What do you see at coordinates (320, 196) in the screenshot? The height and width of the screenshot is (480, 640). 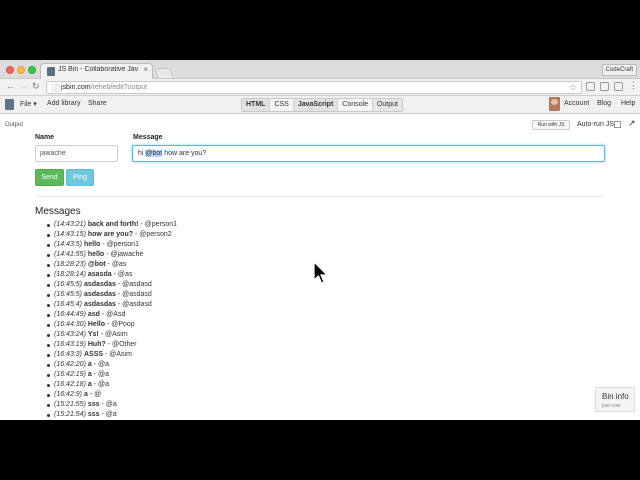 I see `divider` at bounding box center [320, 196].